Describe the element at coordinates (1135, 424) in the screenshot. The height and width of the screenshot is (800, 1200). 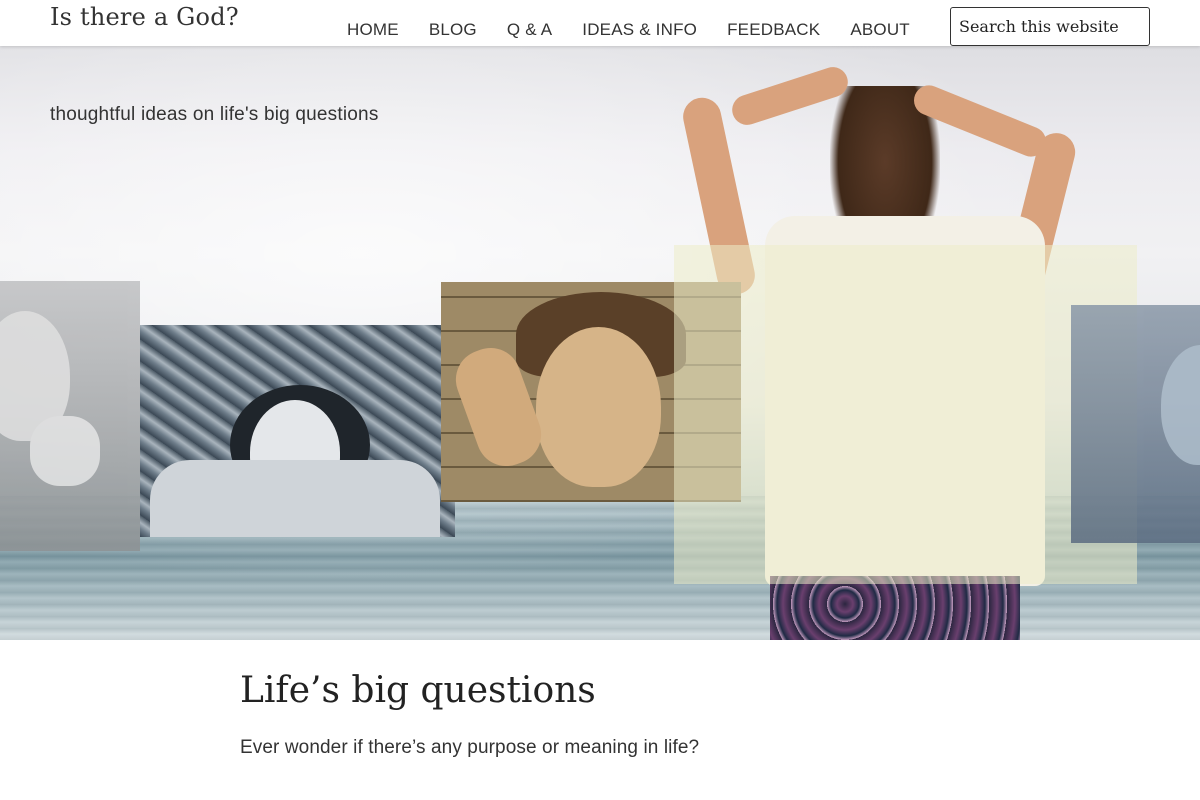
I see `photo-card-person-right` at that location.